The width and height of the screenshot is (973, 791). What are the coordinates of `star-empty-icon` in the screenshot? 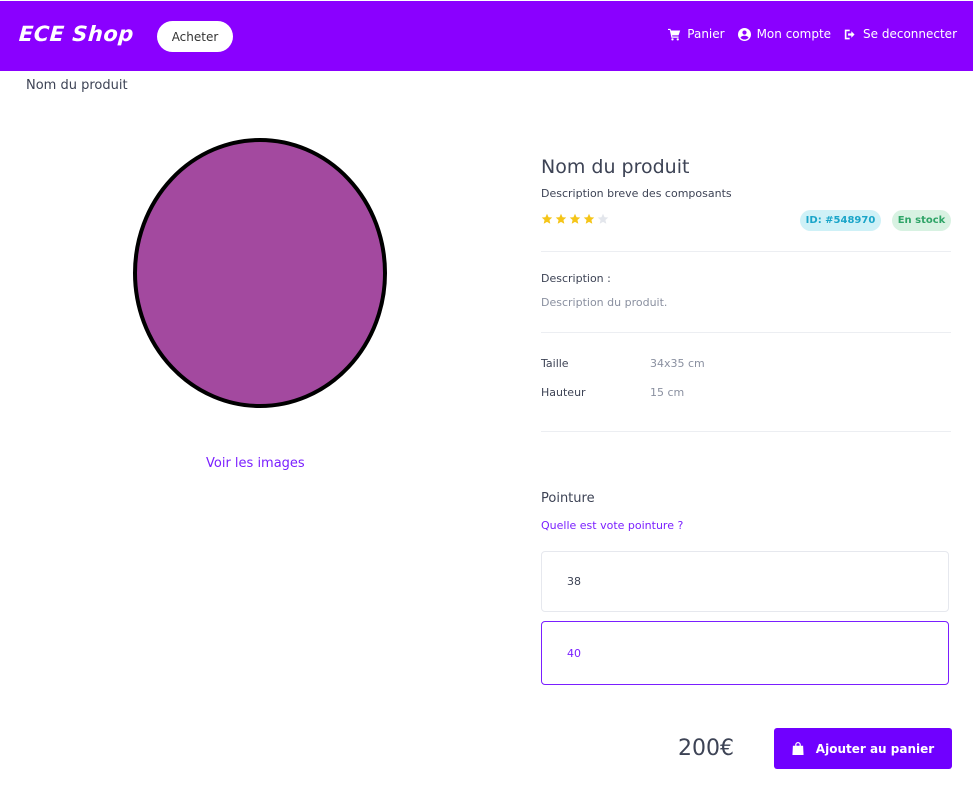 It's located at (603, 219).